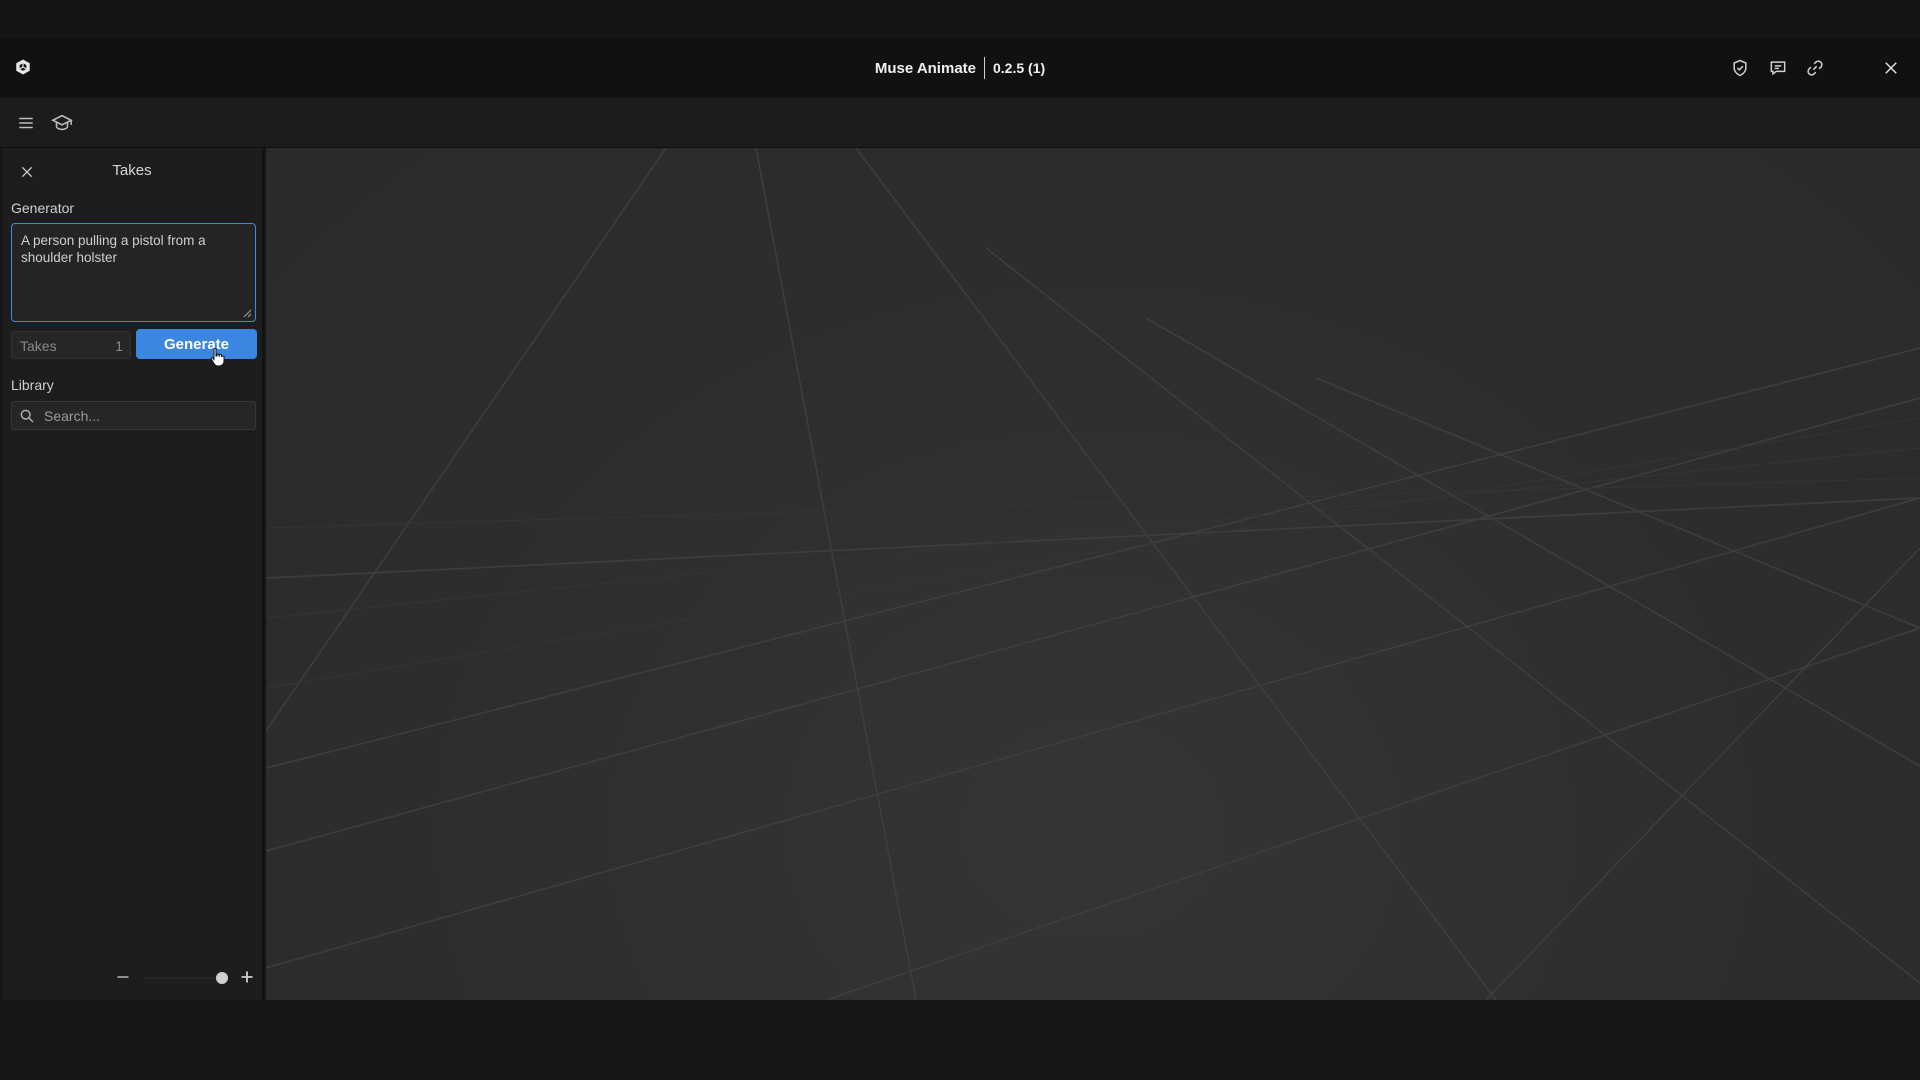 This screenshot has width=1920, height=1080. I want to click on takes-count-field: Takes 1, so click(71, 345).